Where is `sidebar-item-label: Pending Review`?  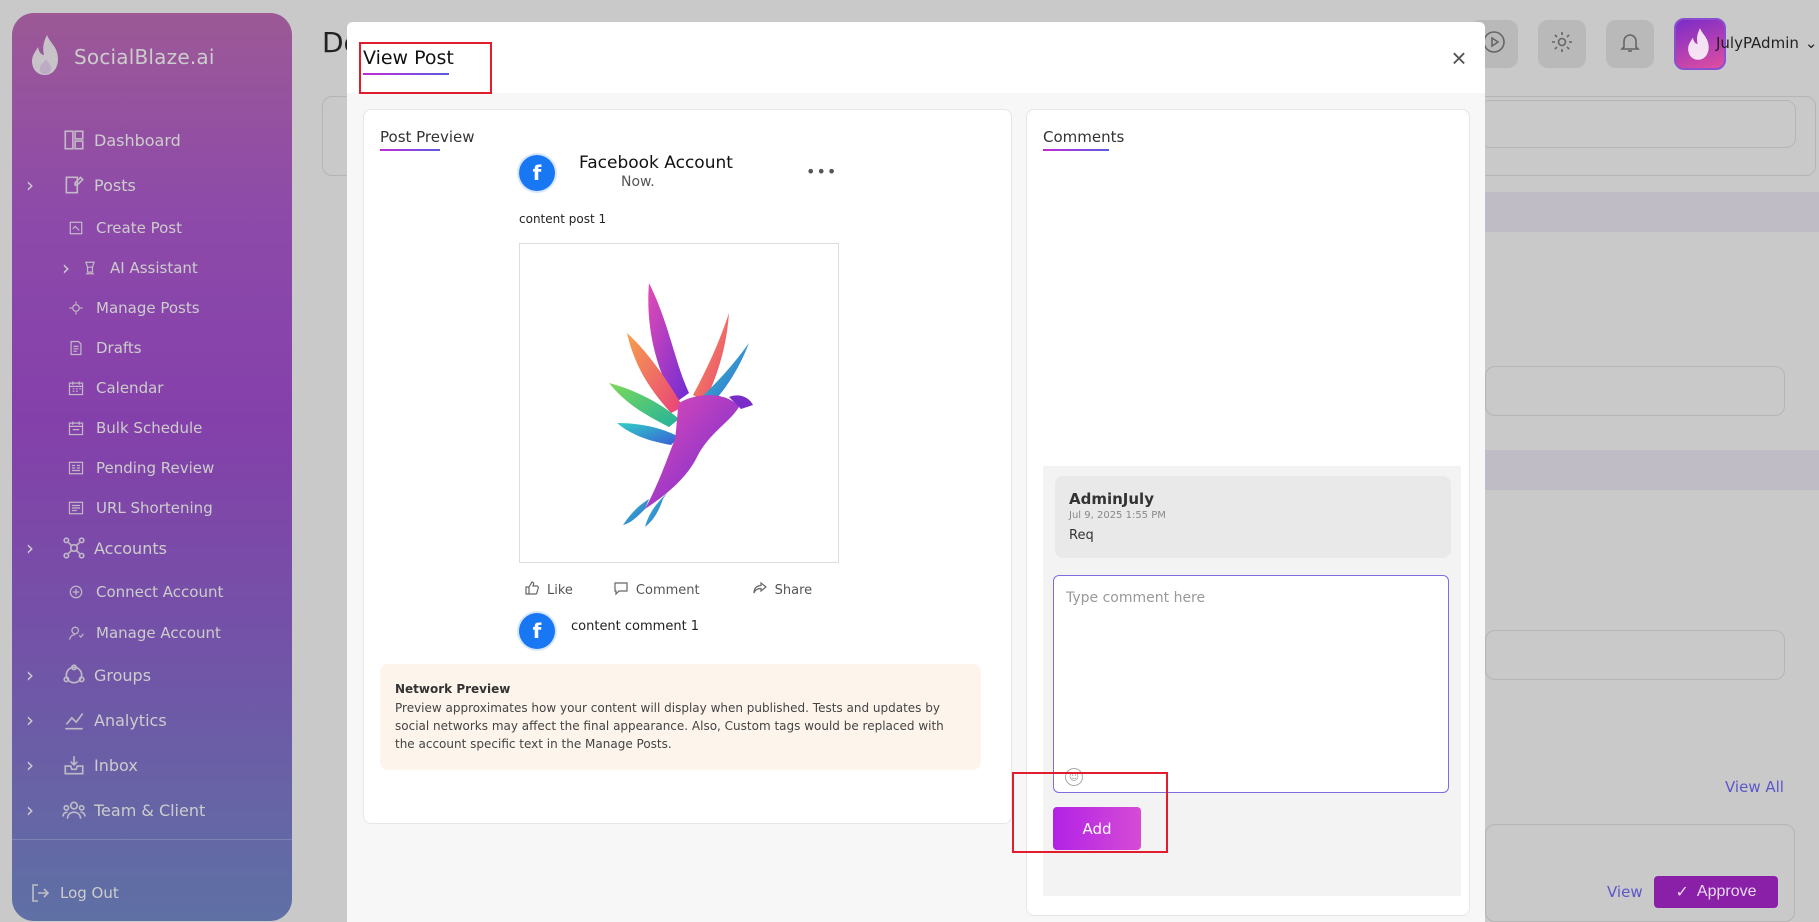 sidebar-item-label: Pending Review is located at coordinates (155, 468).